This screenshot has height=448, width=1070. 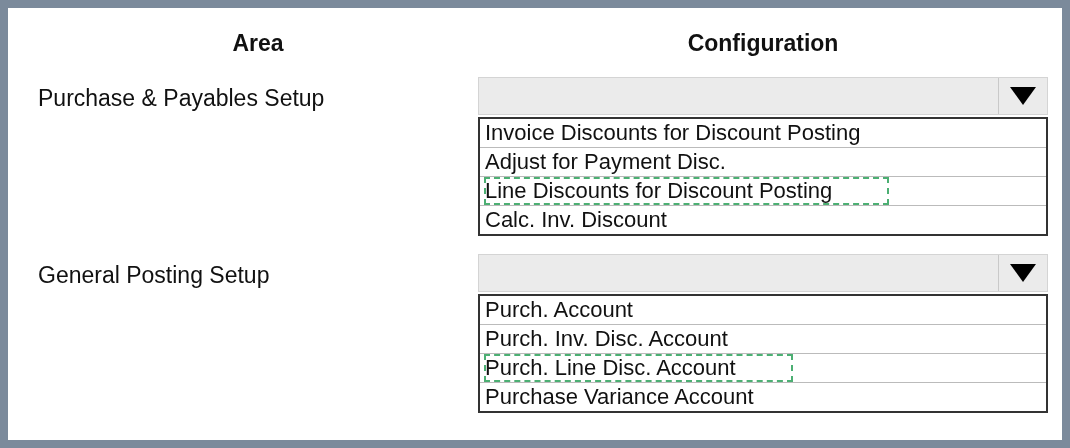 What do you see at coordinates (258, 43) in the screenshot?
I see `column-header: Area` at bounding box center [258, 43].